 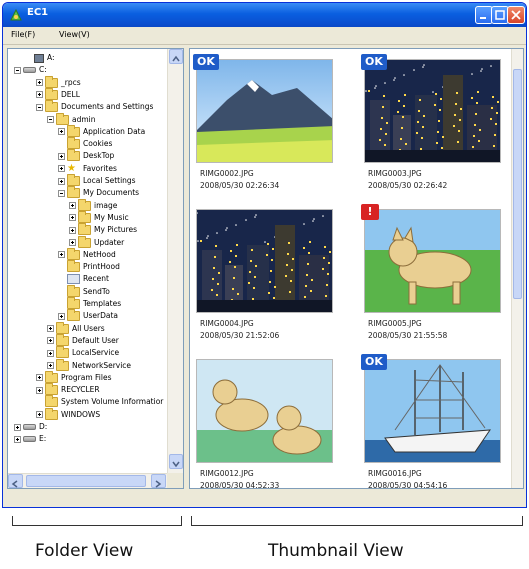 I want to click on menu-bar: File(F) View(V), so click(x=264, y=36).